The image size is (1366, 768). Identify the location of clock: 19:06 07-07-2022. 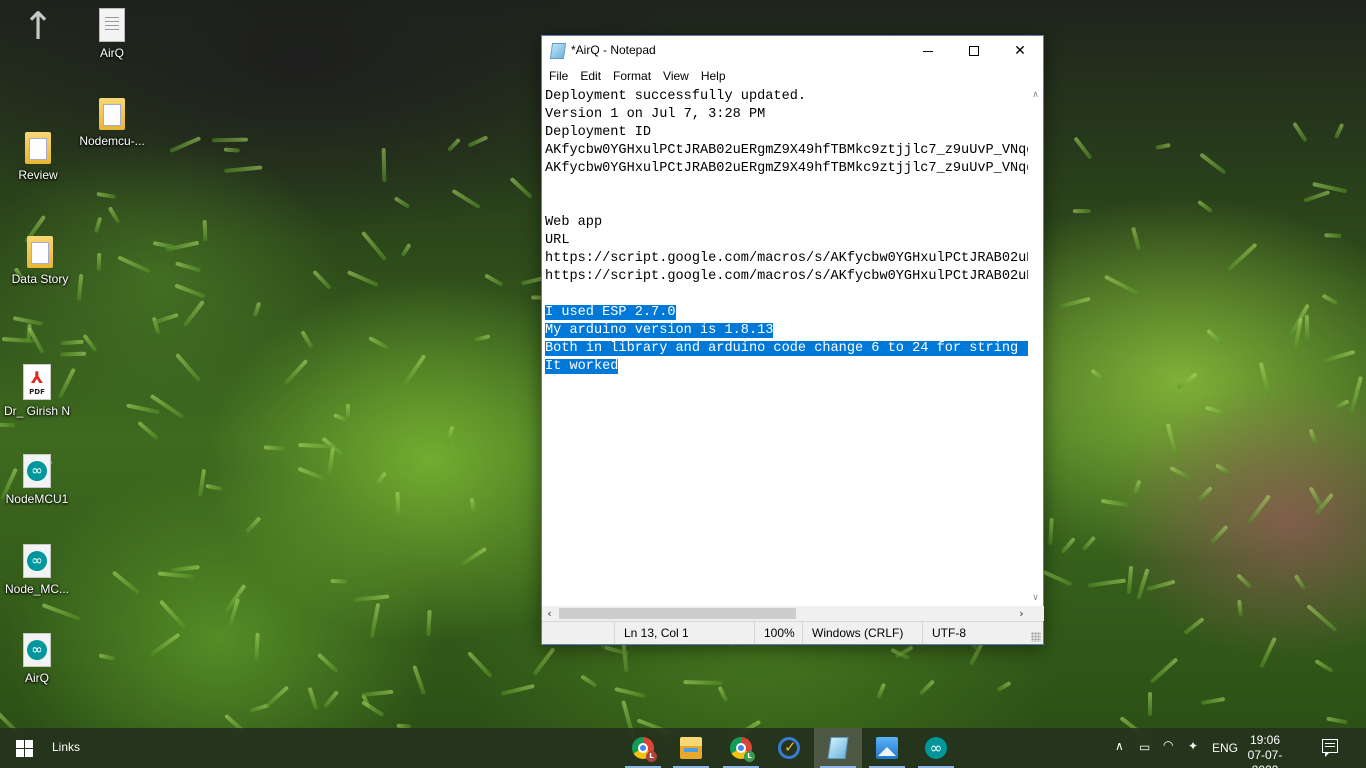
(1265, 750).